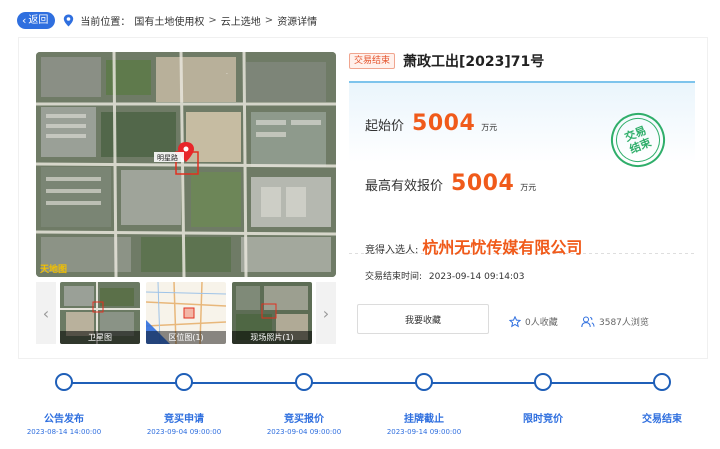  What do you see at coordinates (64, 432) in the screenshot?
I see `timeline-step-date: 2023-08-14 14:00:00` at bounding box center [64, 432].